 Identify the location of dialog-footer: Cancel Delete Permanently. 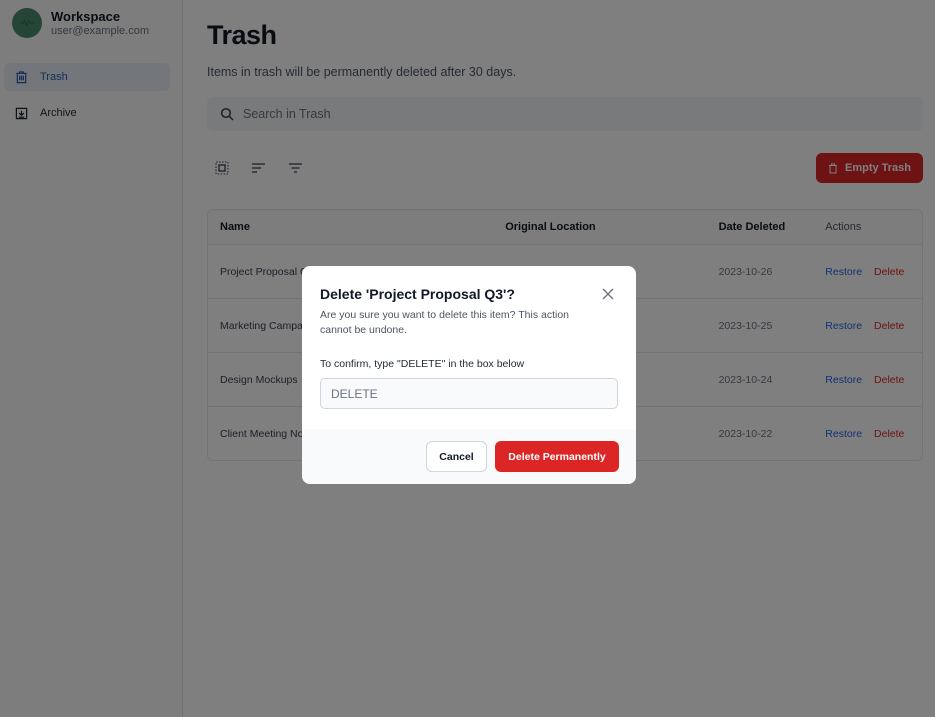
(469, 456).